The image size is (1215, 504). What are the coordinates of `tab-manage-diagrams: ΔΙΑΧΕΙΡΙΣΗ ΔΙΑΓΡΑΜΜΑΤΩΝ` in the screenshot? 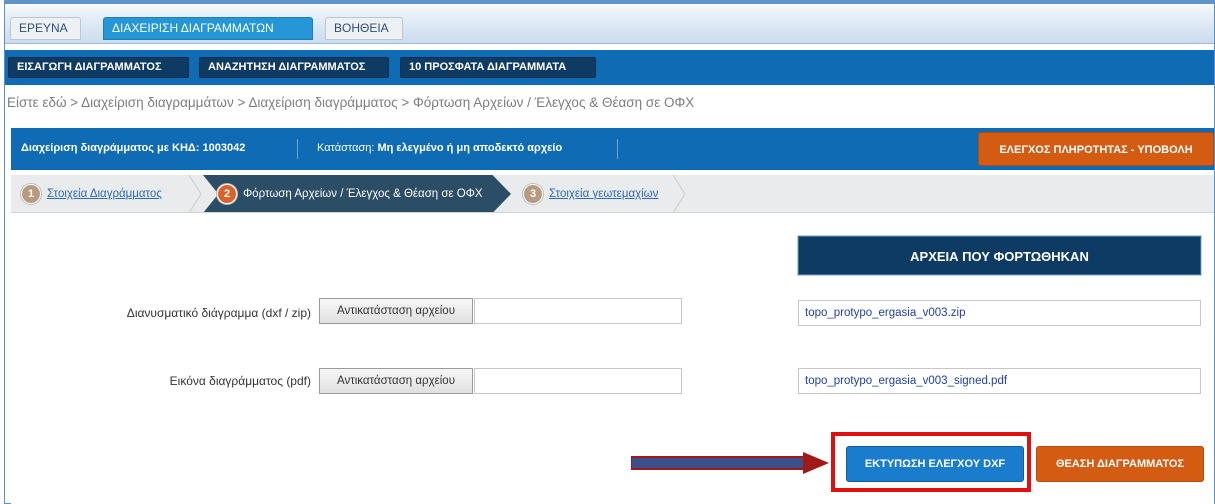 It's located at (208, 28).